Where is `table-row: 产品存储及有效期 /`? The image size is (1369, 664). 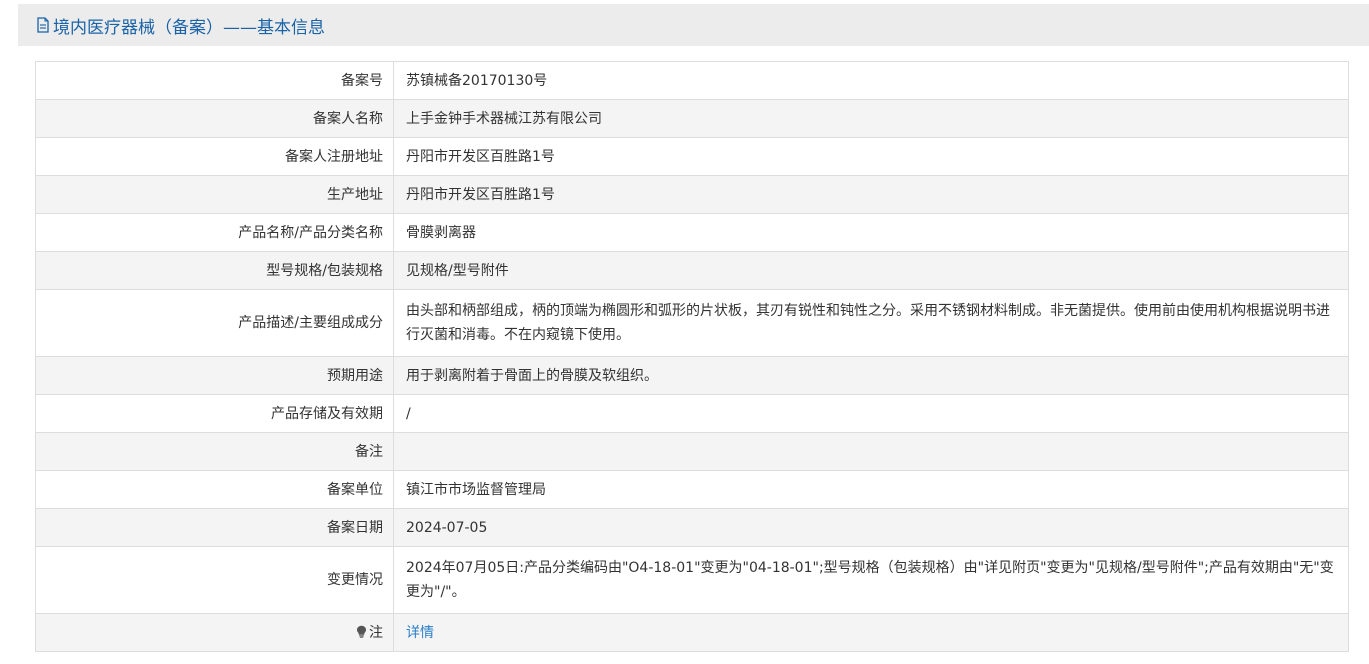 table-row: 产品存储及有效期 / is located at coordinates (692, 413).